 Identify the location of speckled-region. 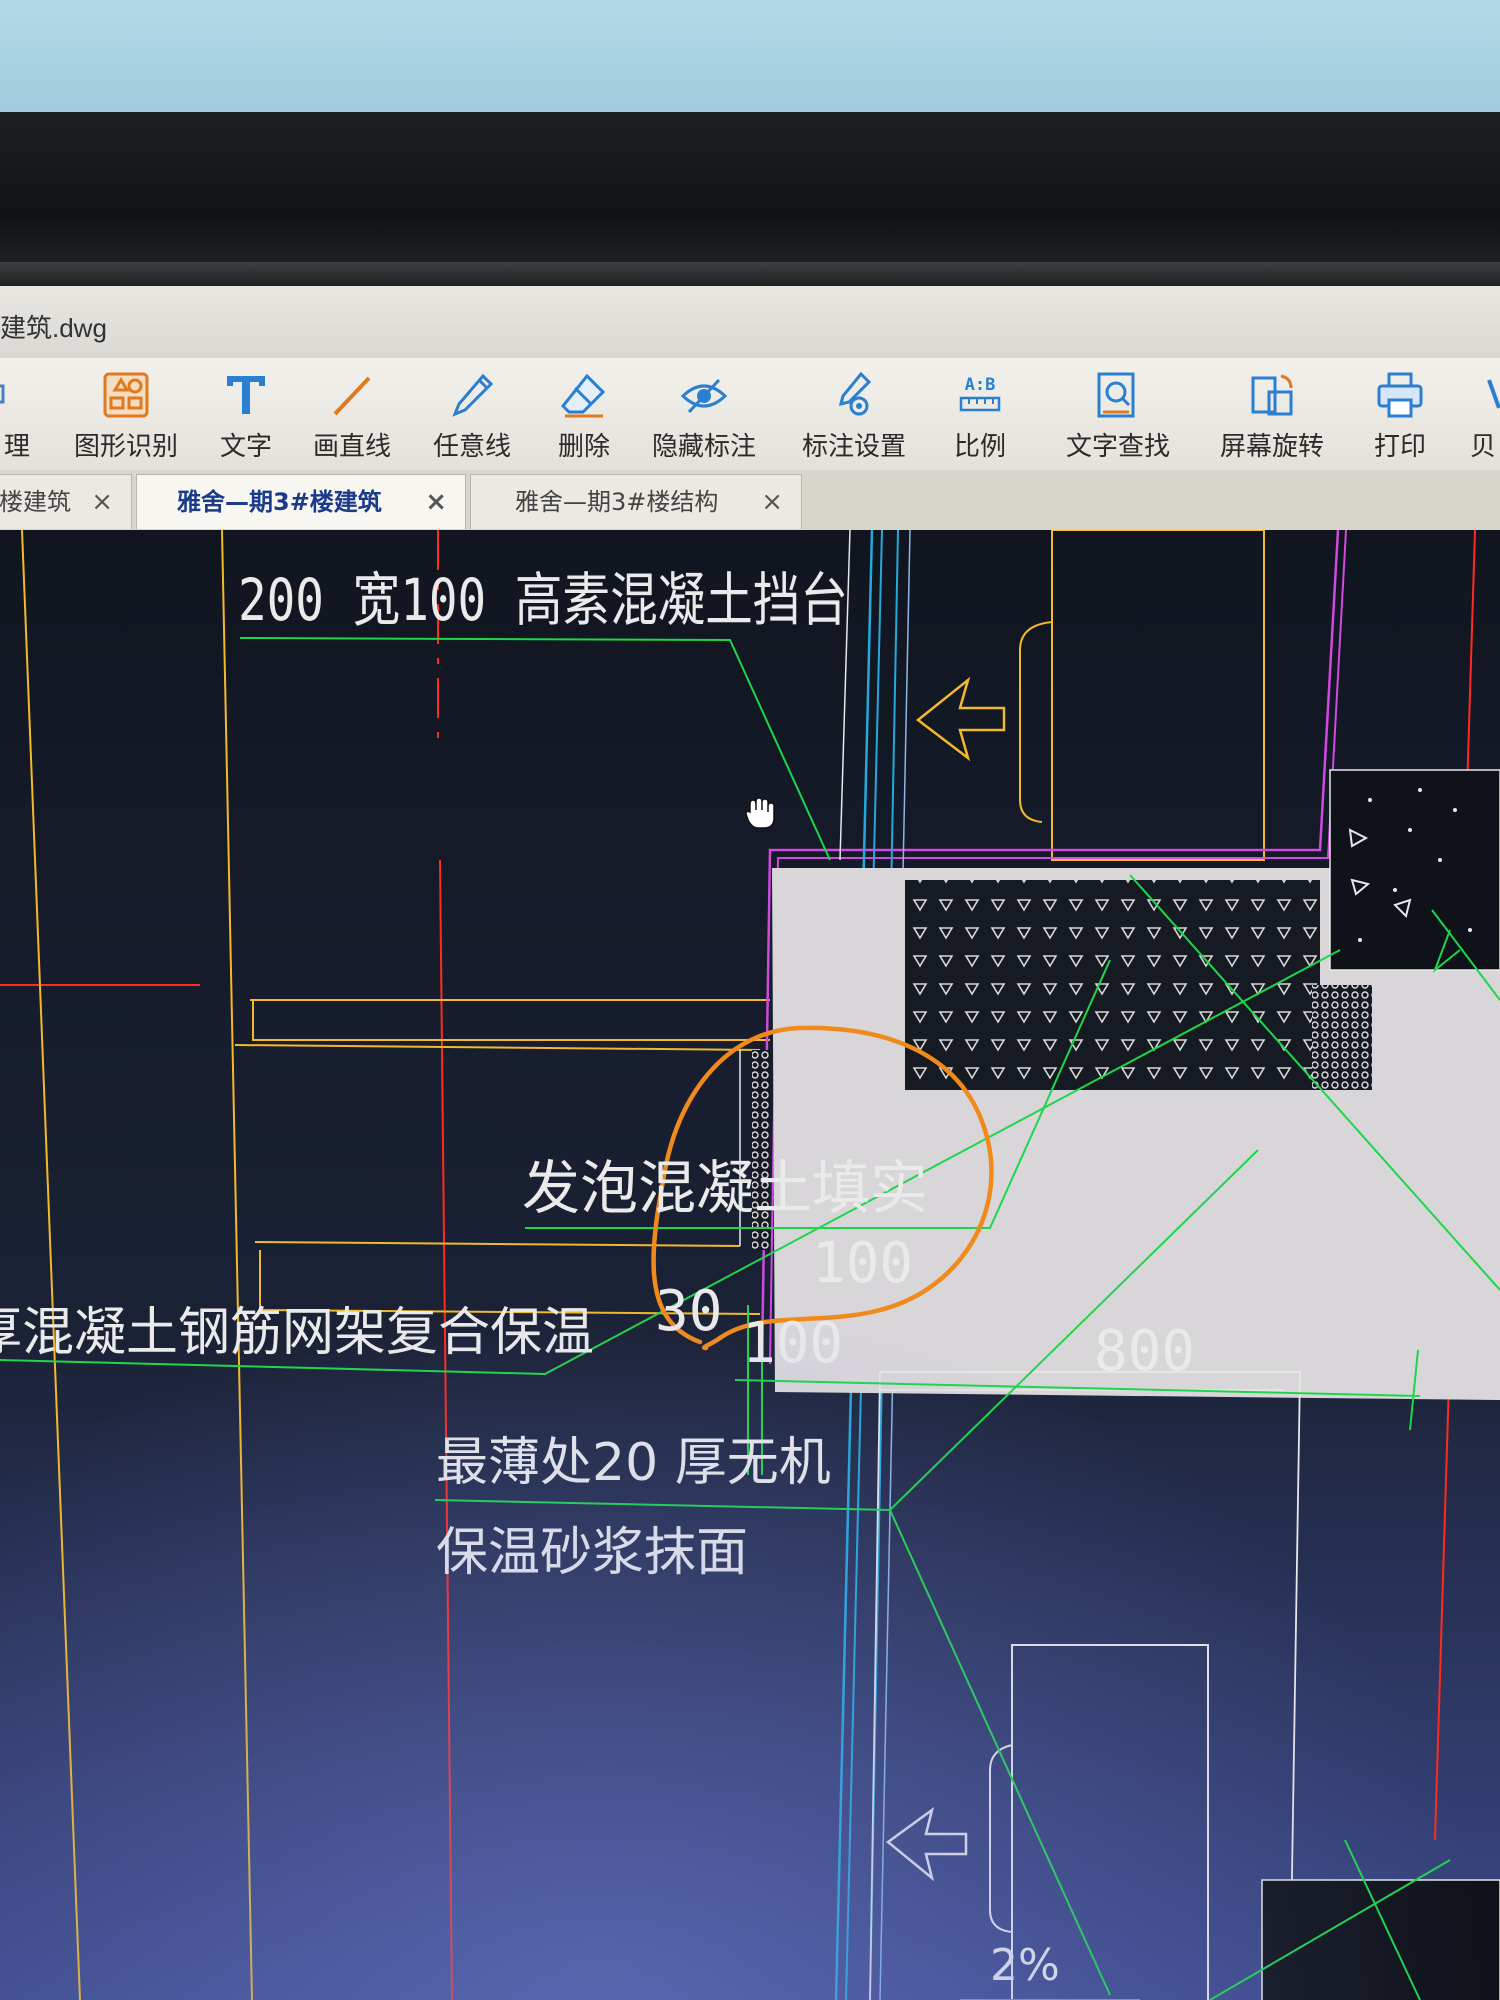
(1414, 870).